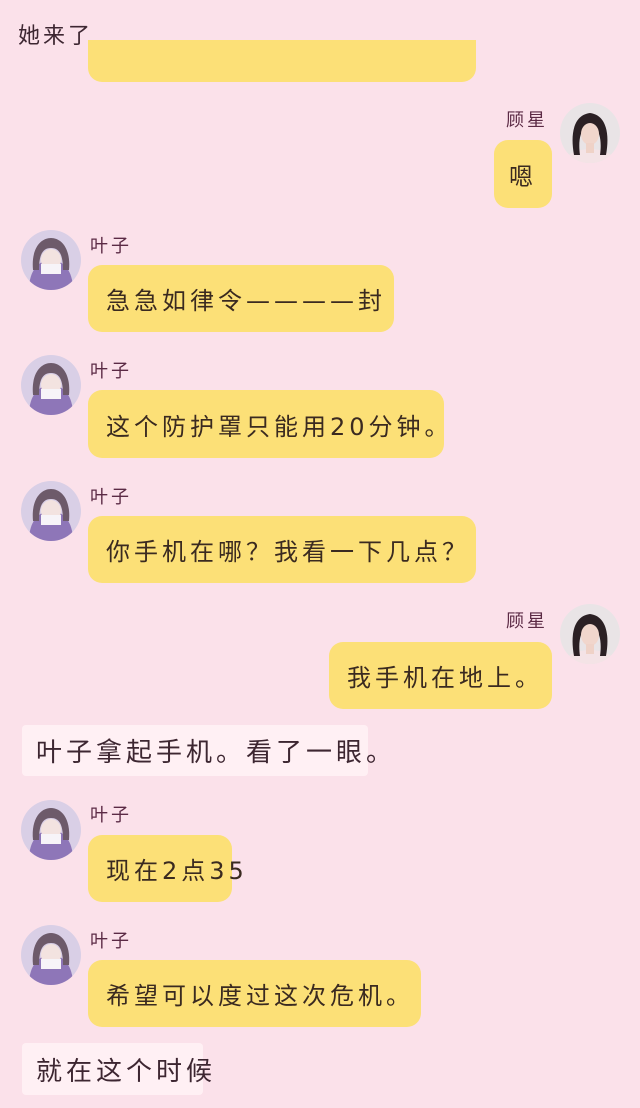 The image size is (640, 1108). What do you see at coordinates (207, 750) in the screenshot?
I see `narration-mid: 叶子拿起手机。看了一眼。` at bounding box center [207, 750].